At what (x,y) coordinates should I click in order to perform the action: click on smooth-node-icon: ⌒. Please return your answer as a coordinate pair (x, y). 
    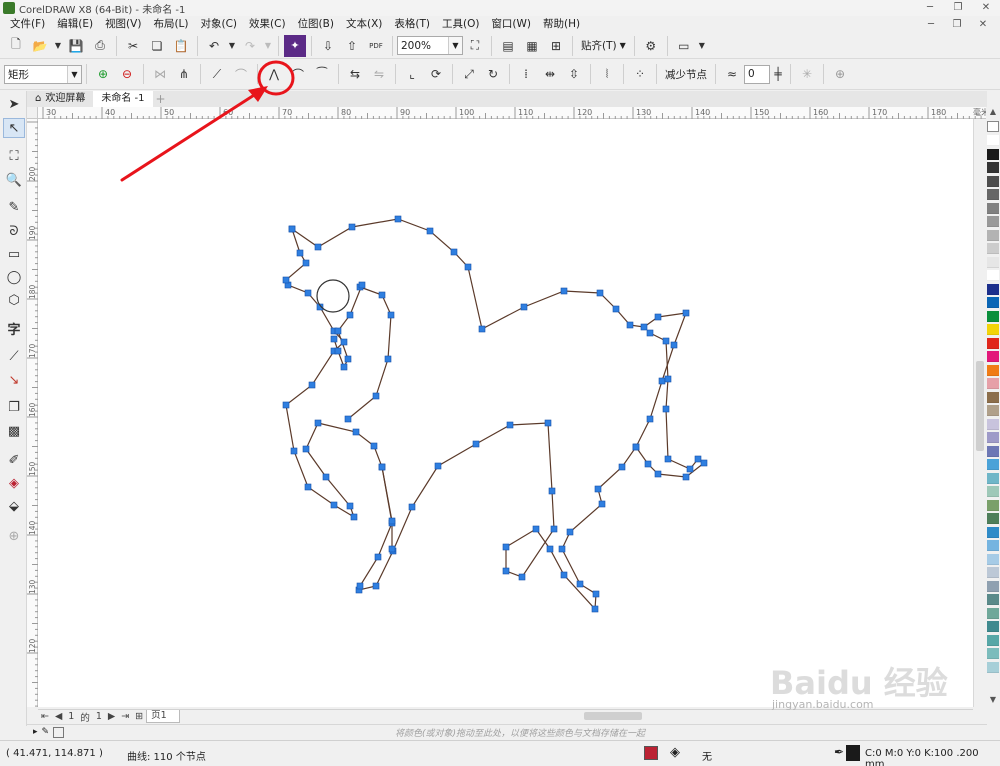
    Looking at the image, I should click on (298, 74).